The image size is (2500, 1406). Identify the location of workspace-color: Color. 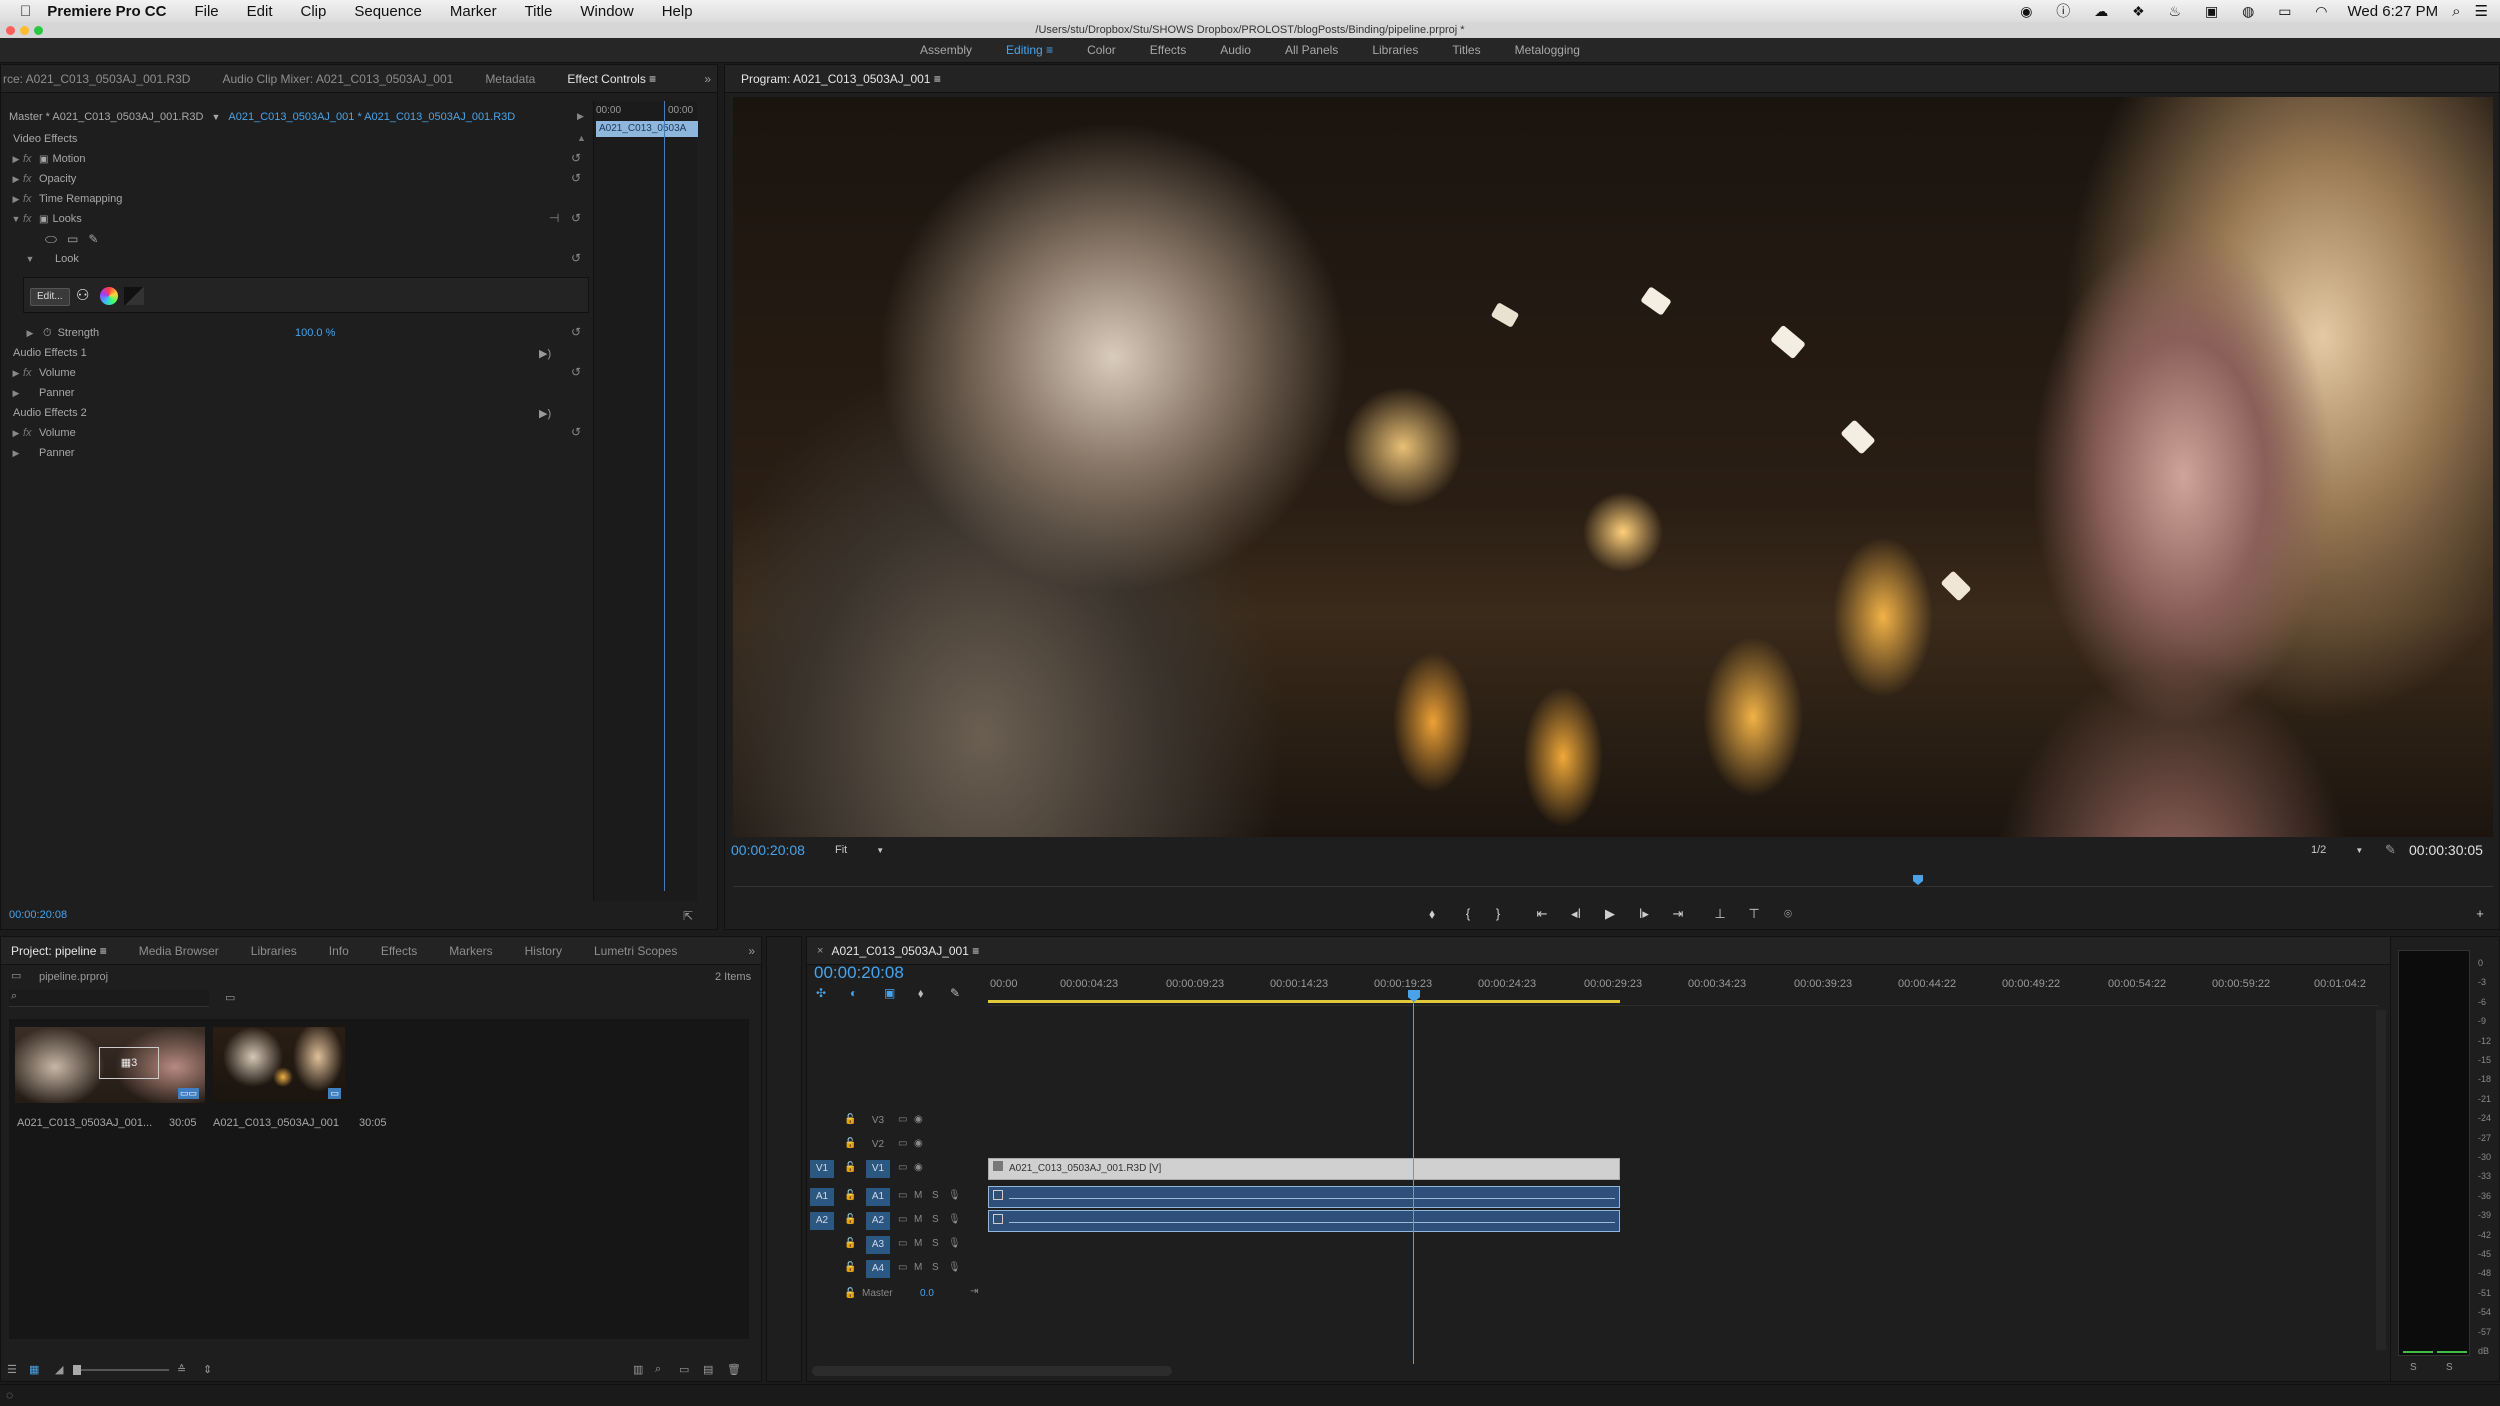
(1101, 50).